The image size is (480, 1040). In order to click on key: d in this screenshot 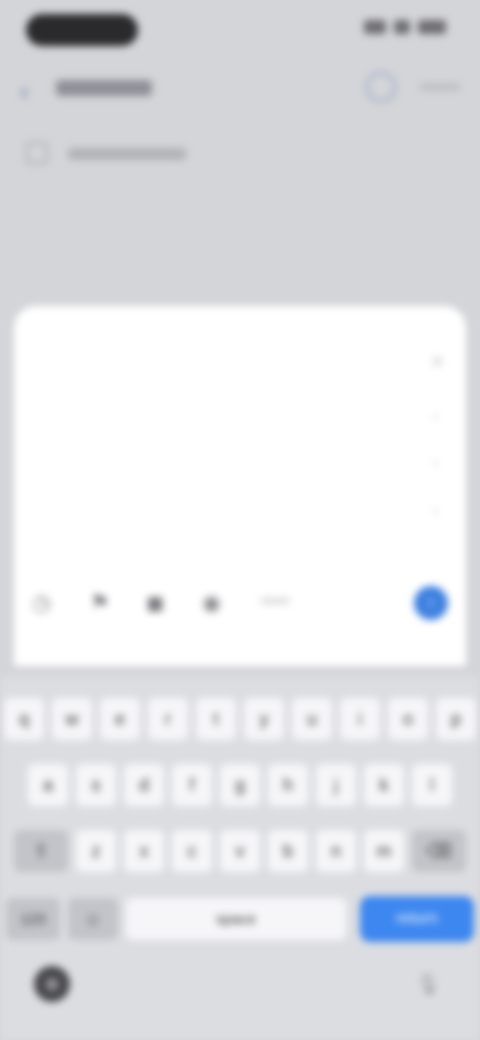, I will do `click(144, 785)`.